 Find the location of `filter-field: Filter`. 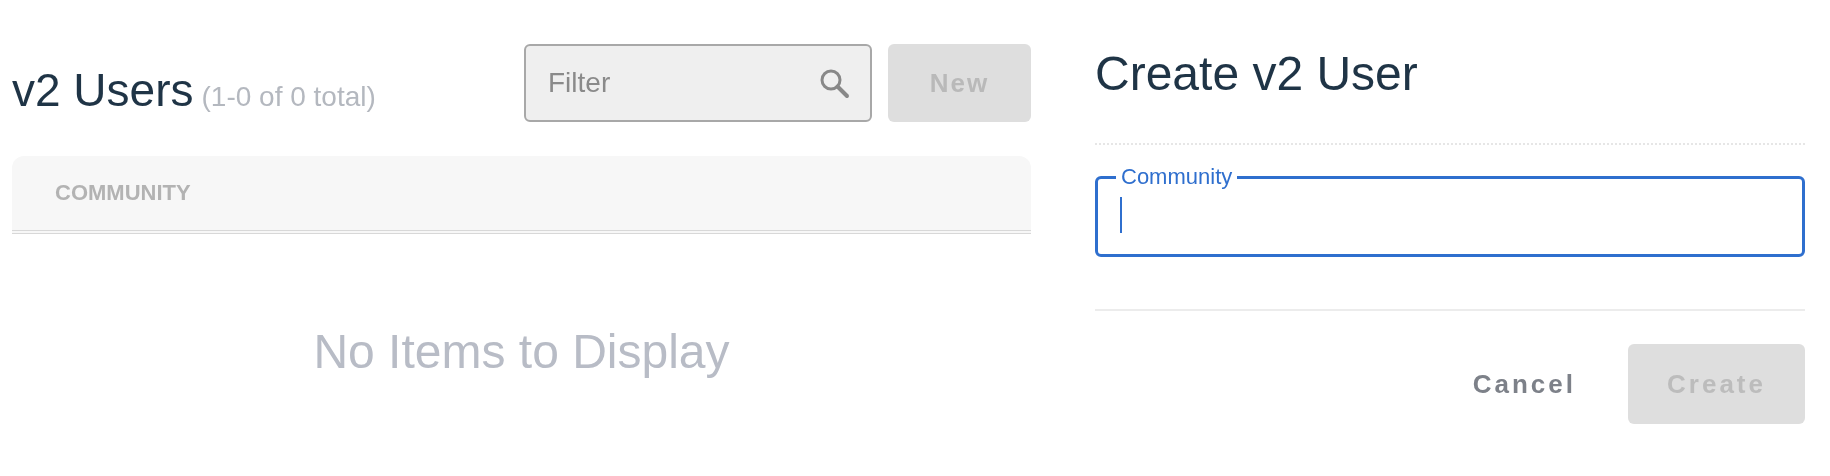

filter-field: Filter is located at coordinates (698, 83).